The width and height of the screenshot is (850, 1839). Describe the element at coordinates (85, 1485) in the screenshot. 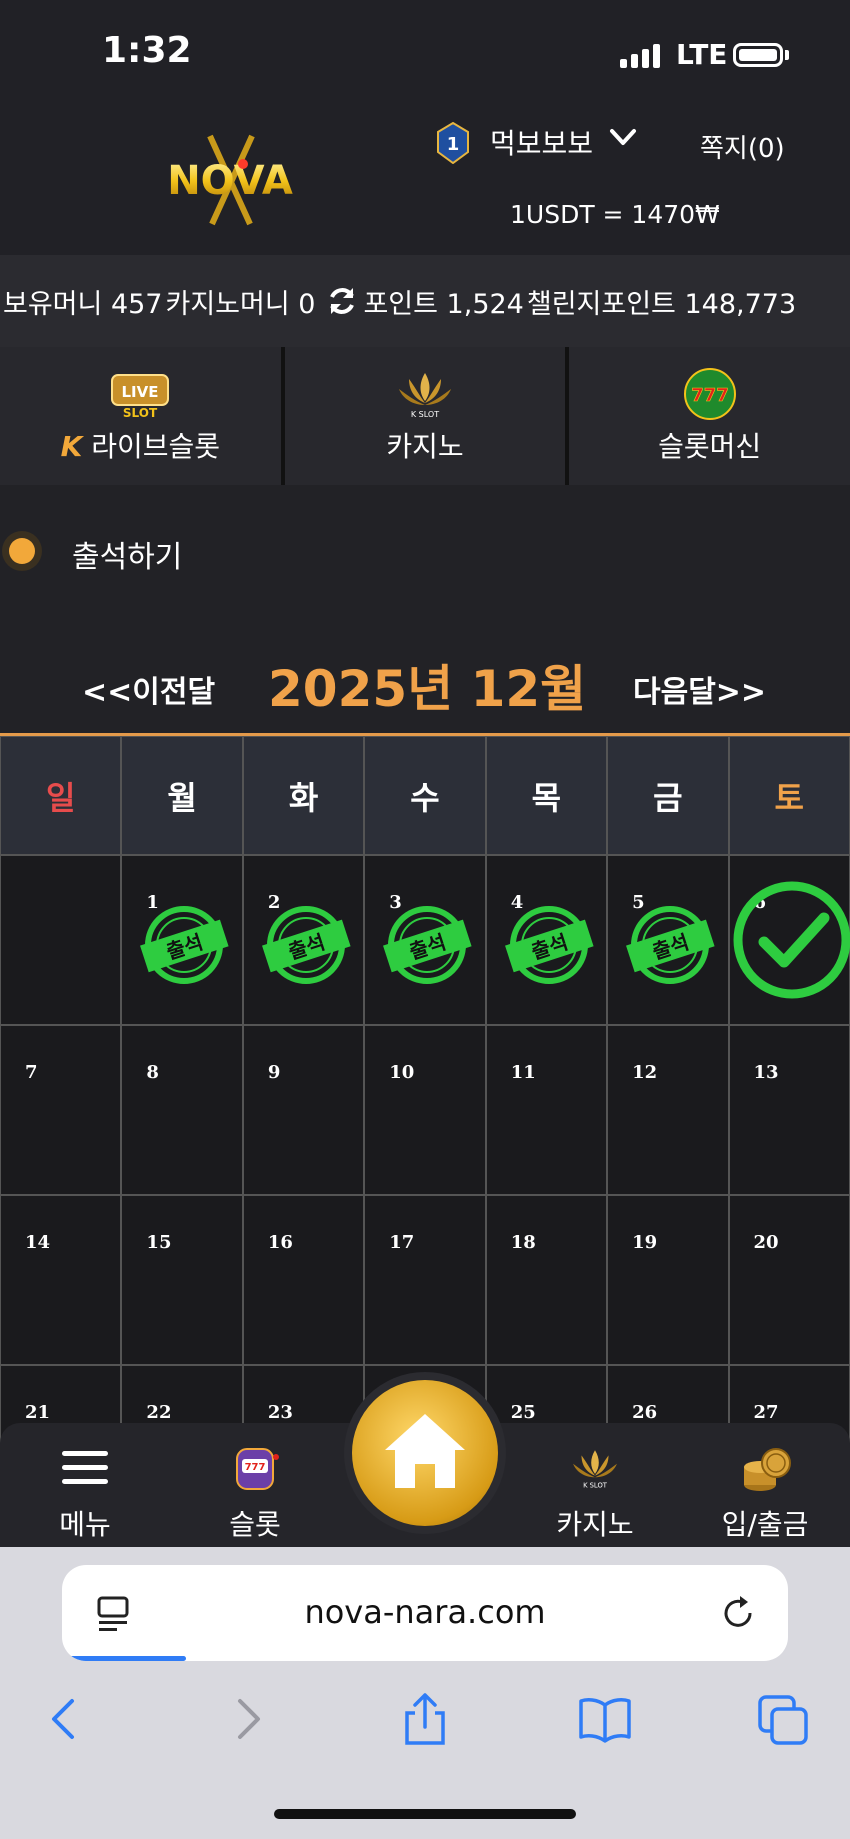

I see `nav-menu: 메뉴` at that location.